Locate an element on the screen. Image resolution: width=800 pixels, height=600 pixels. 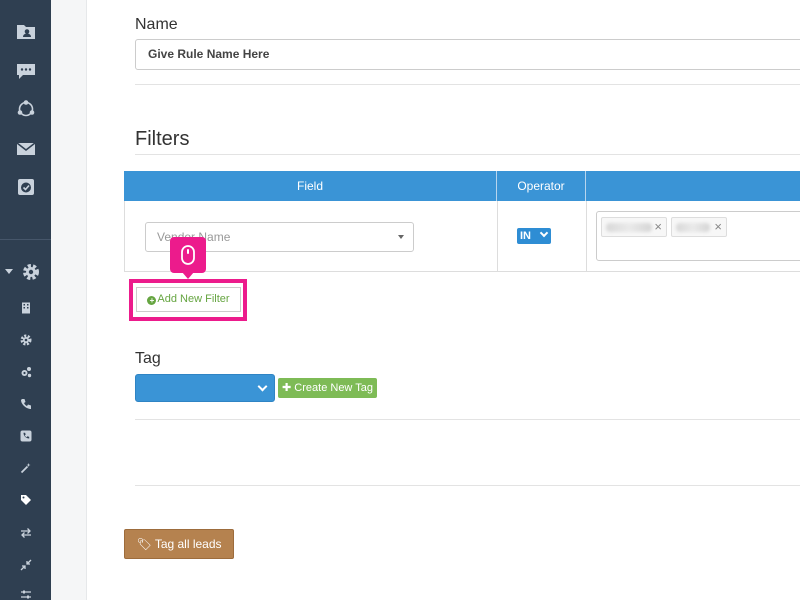
values-multiselect: × × is located at coordinates (698, 236).